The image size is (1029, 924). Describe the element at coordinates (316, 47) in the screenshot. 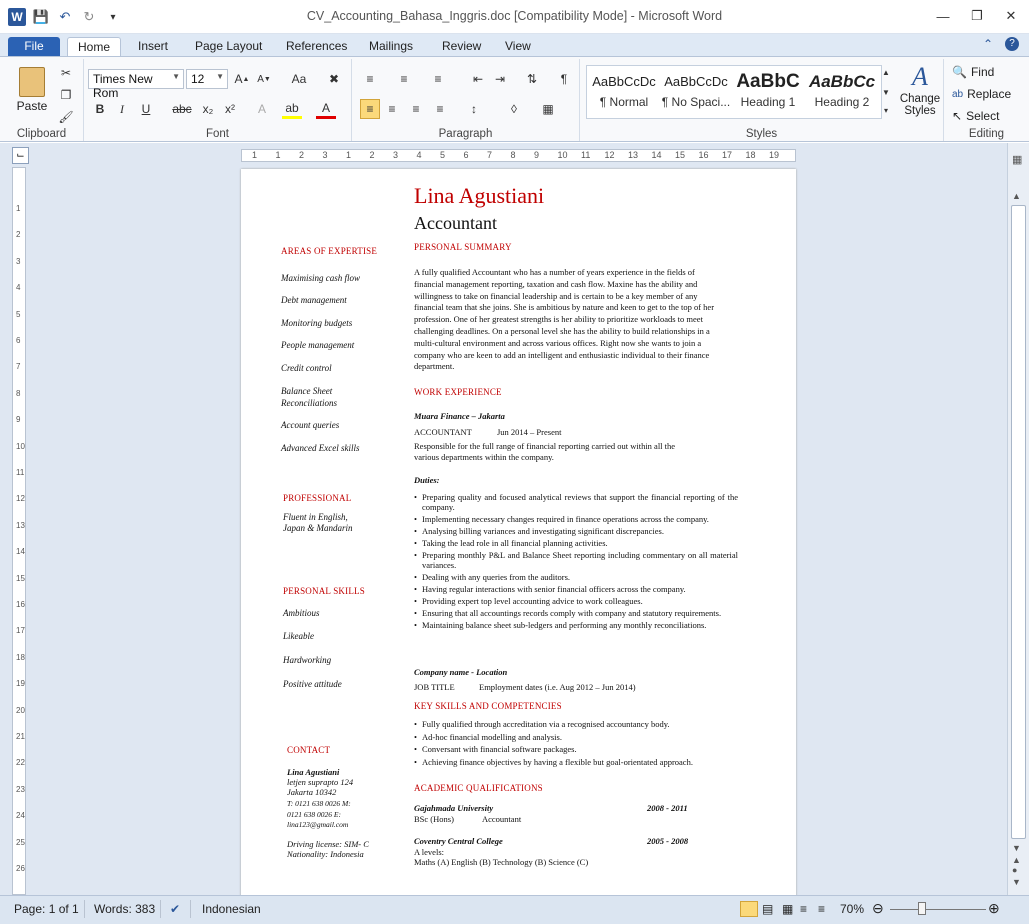

I see `tab-references: References` at that location.